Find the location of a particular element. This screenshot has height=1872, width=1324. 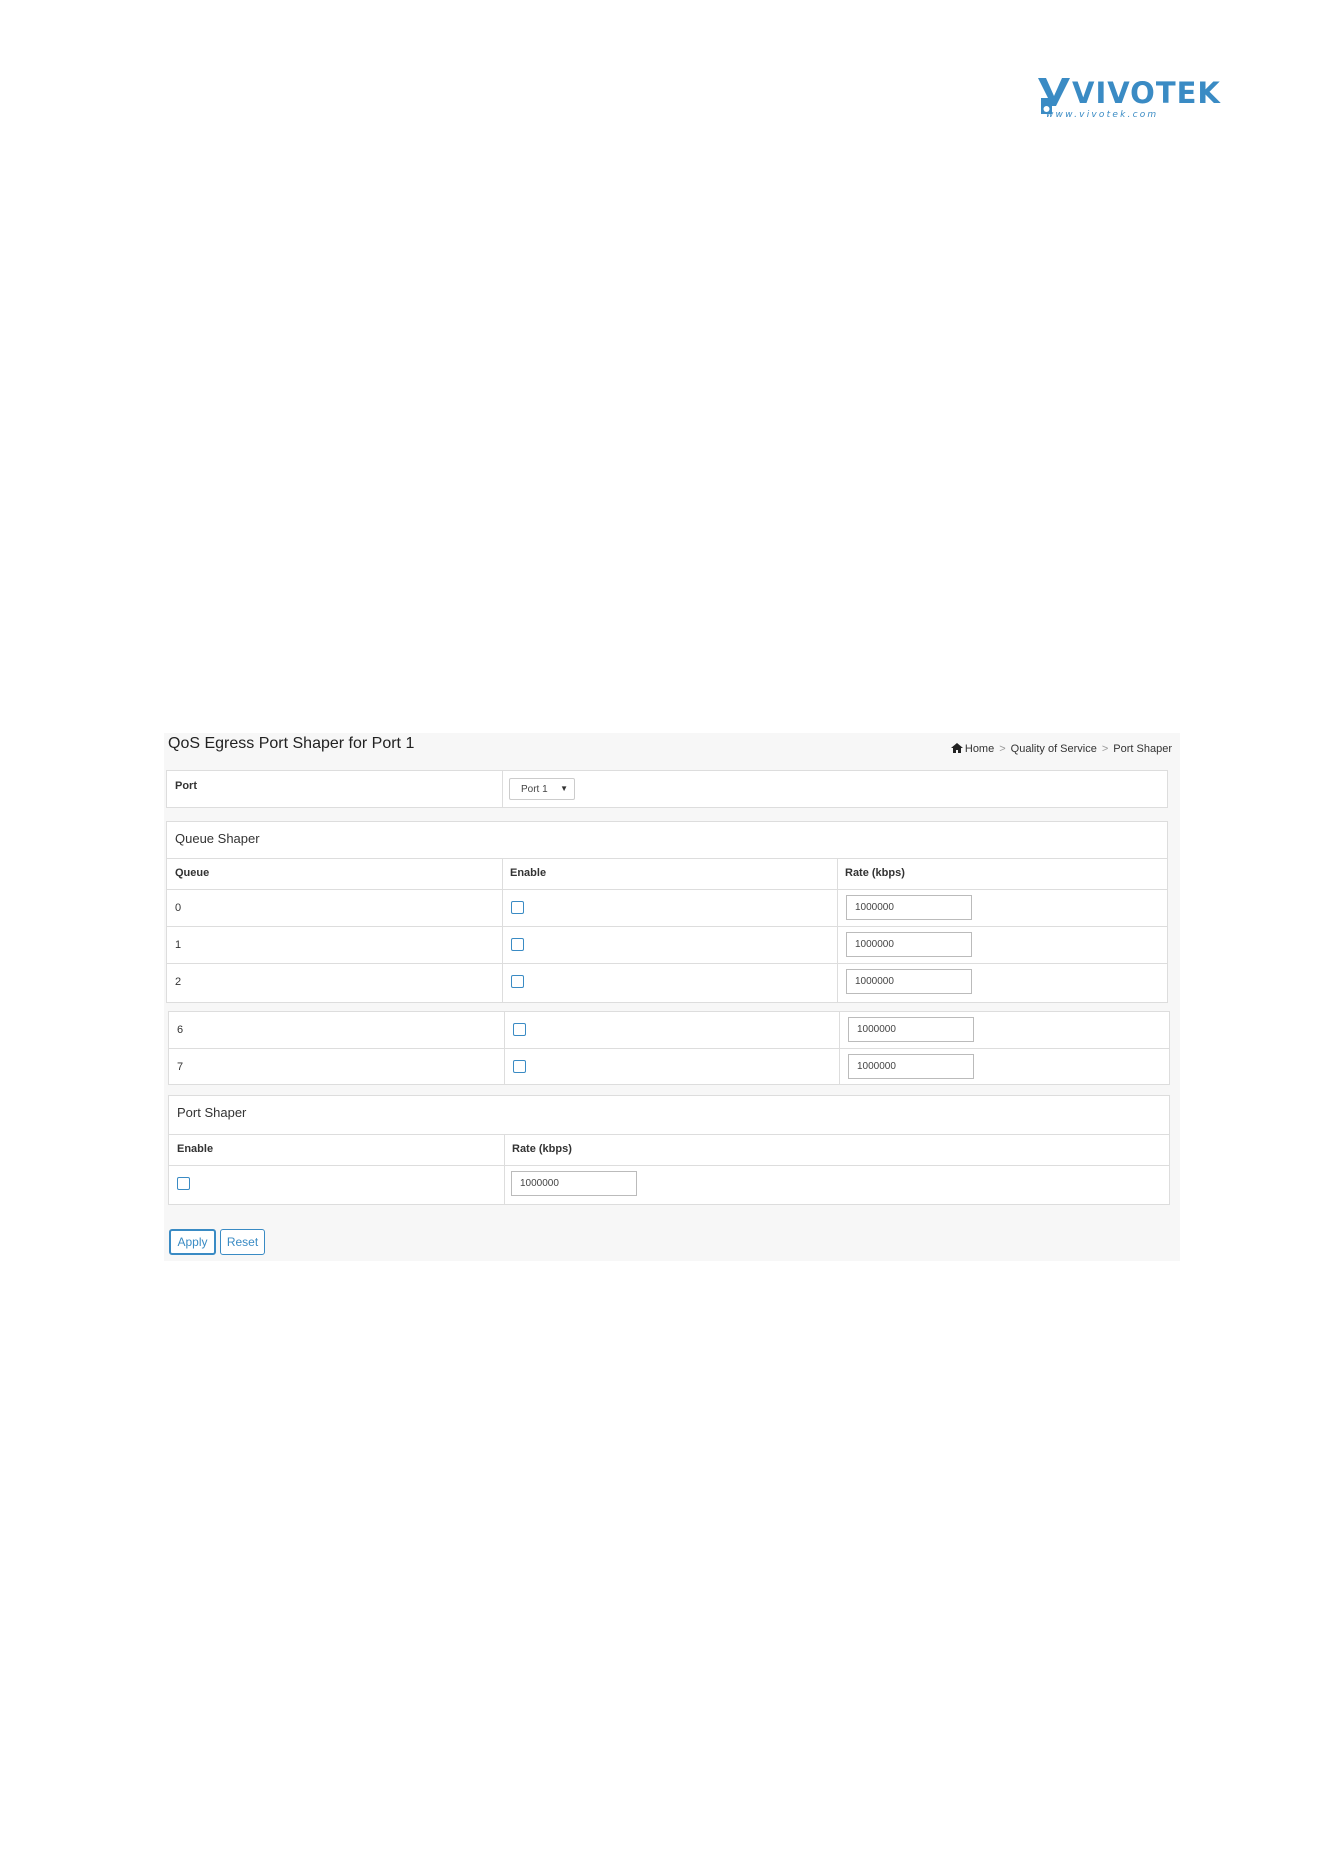

breadcrumb-home: Home is located at coordinates (979, 749).